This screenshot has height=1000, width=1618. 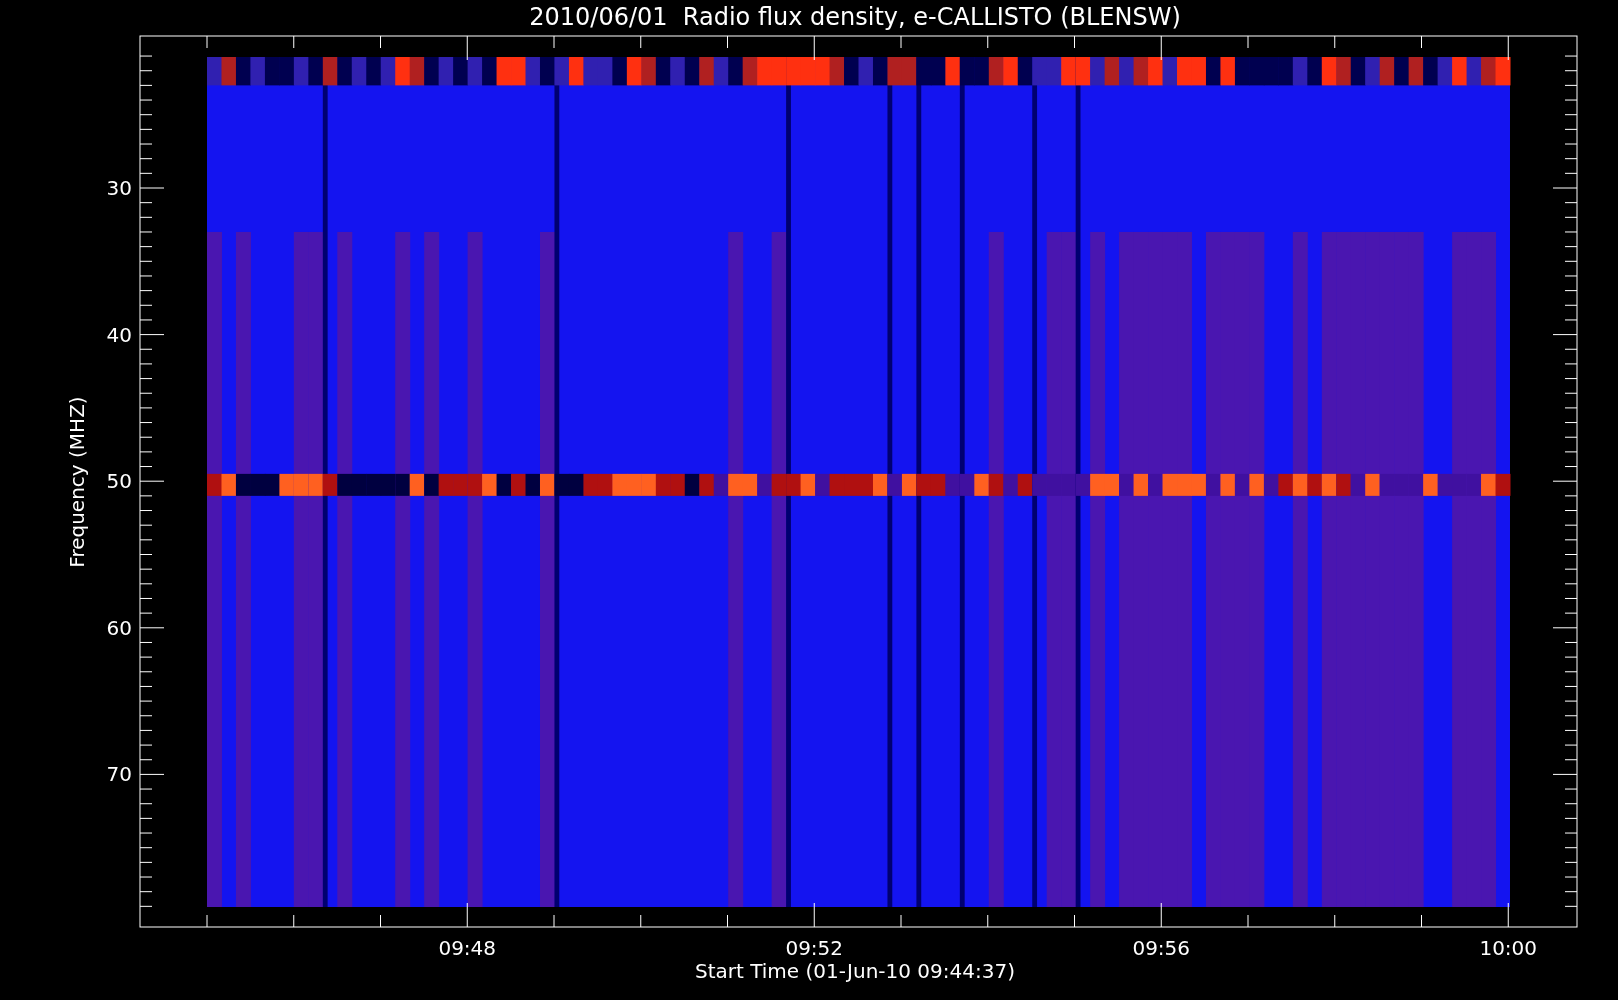 What do you see at coordinates (814, 948) in the screenshot?
I see `x-tick-label: 09:52` at bounding box center [814, 948].